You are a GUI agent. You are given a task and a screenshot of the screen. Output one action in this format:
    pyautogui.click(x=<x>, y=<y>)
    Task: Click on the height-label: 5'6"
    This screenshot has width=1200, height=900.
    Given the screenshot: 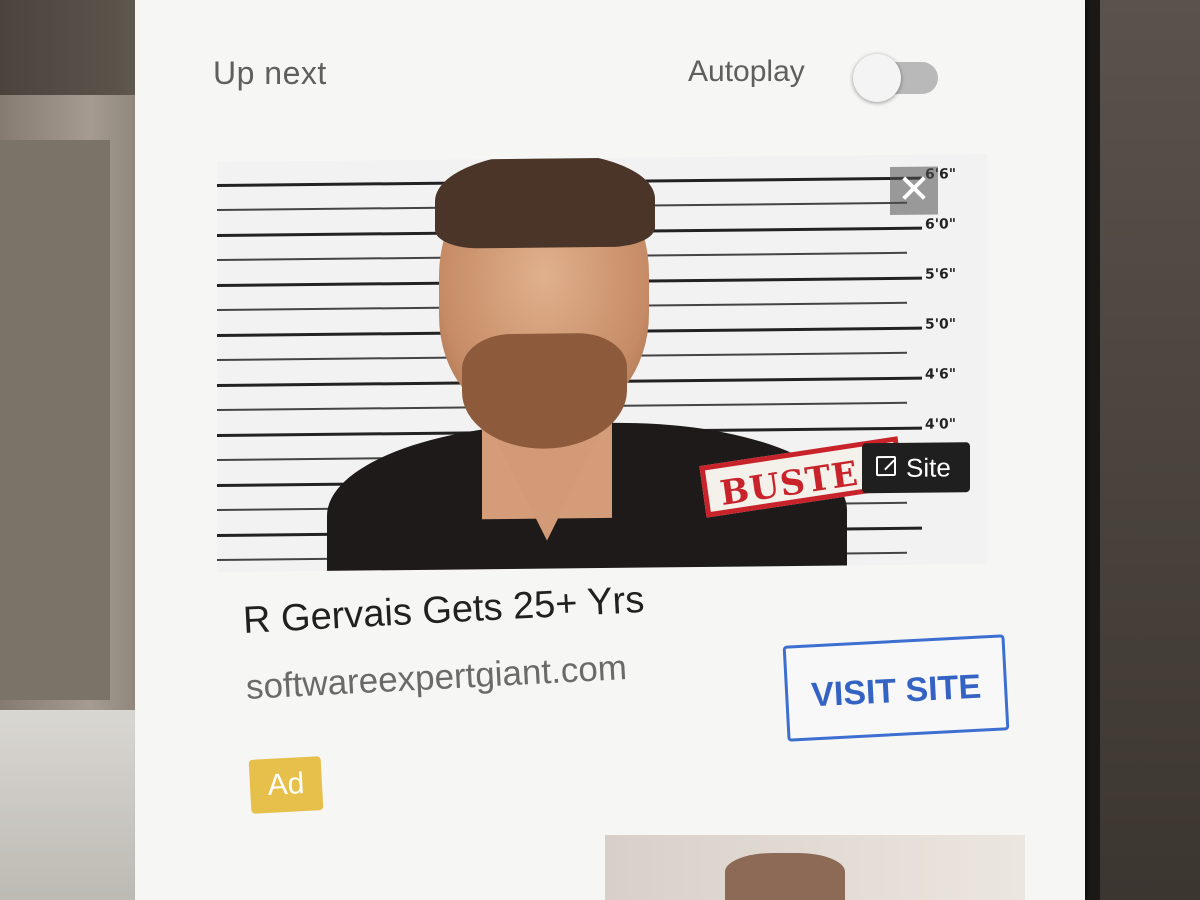 What is the action you would take?
    pyautogui.click(x=941, y=274)
    